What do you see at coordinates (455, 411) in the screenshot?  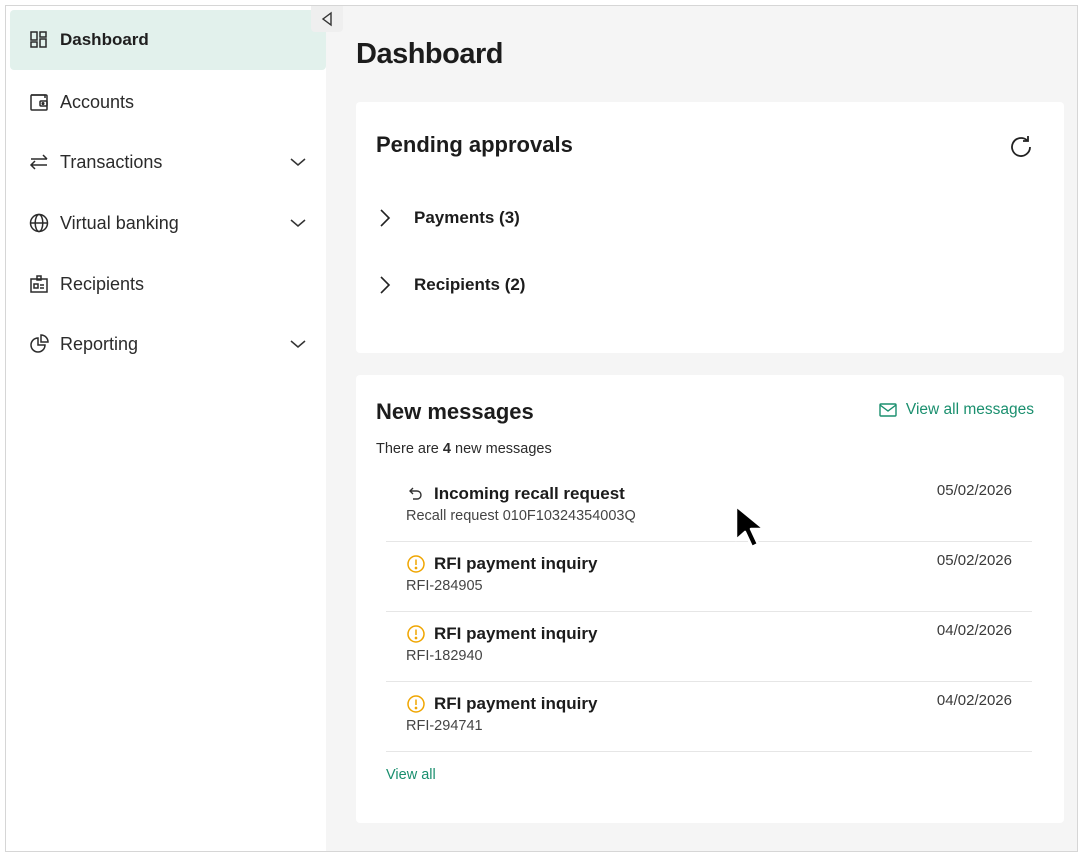 I see `new-messages-title: New messages` at bounding box center [455, 411].